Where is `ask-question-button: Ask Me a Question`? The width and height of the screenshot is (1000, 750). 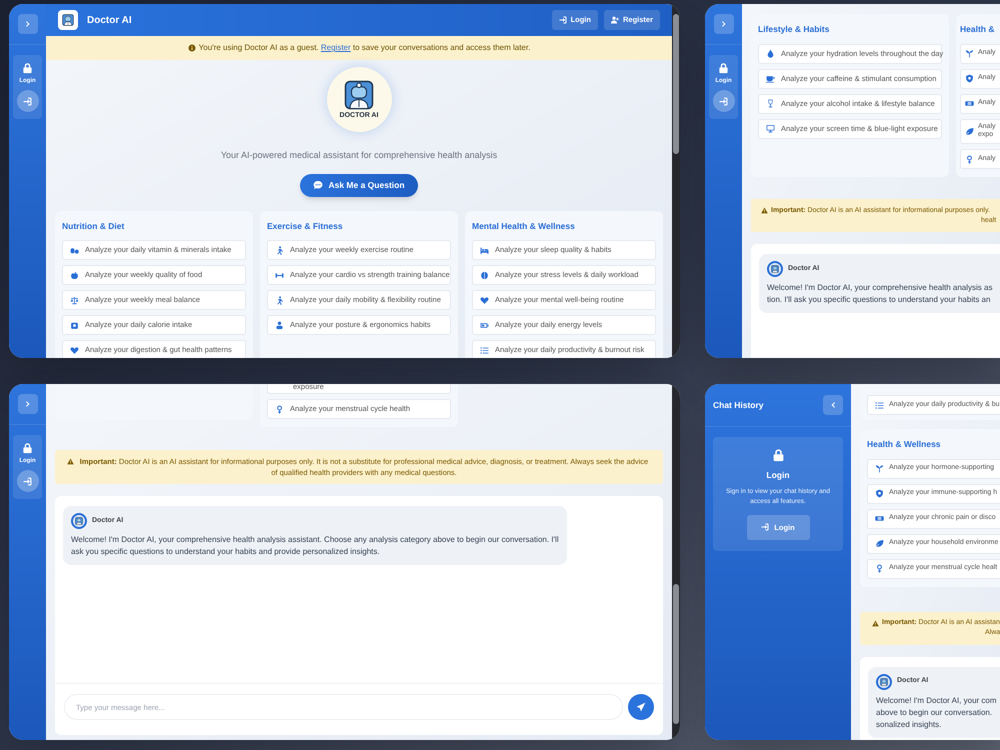 ask-question-button: Ask Me a Question is located at coordinates (359, 185).